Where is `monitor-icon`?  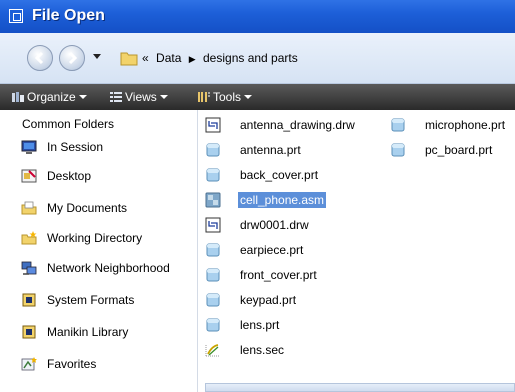
monitor-icon is located at coordinates (29, 147).